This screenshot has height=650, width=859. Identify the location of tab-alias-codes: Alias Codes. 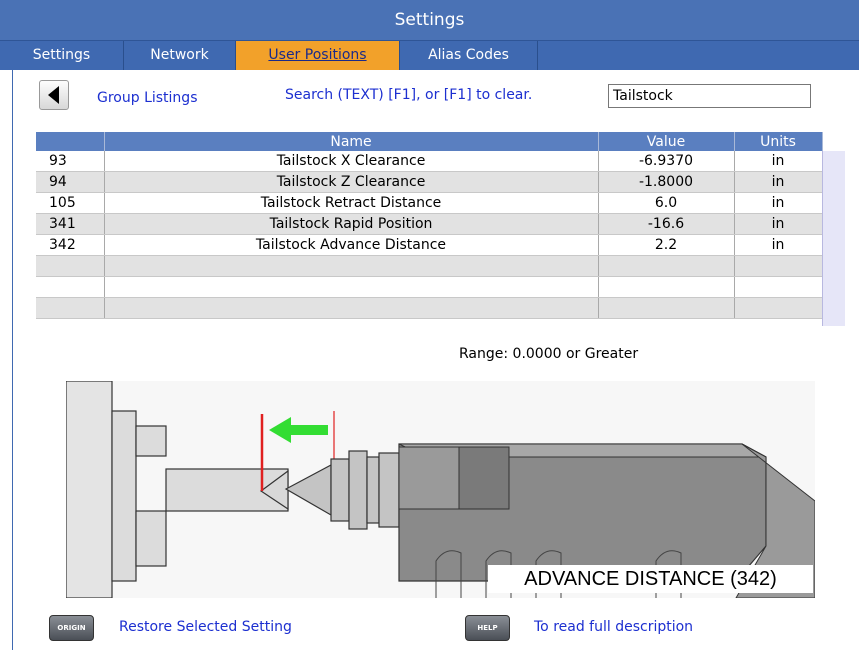
(469, 55).